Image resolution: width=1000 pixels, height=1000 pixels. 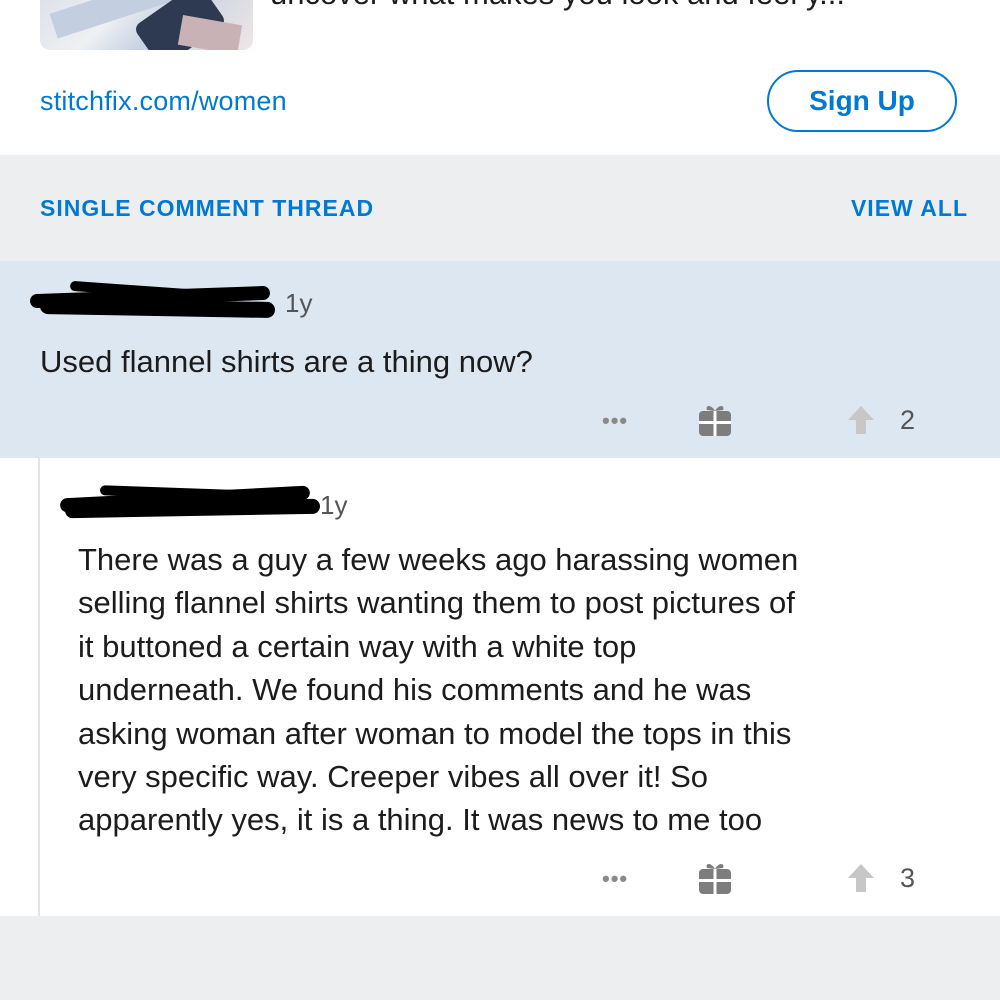 What do you see at coordinates (207, 208) in the screenshot?
I see `thread-title: SINGLE COMMENT THREAD` at bounding box center [207, 208].